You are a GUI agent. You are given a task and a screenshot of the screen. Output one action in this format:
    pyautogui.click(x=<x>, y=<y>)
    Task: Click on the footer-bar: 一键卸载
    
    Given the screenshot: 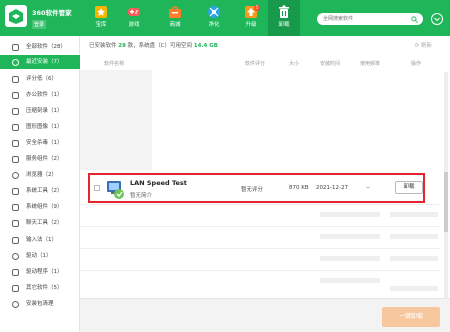 What is the action you would take?
    pyautogui.click(x=265, y=315)
    